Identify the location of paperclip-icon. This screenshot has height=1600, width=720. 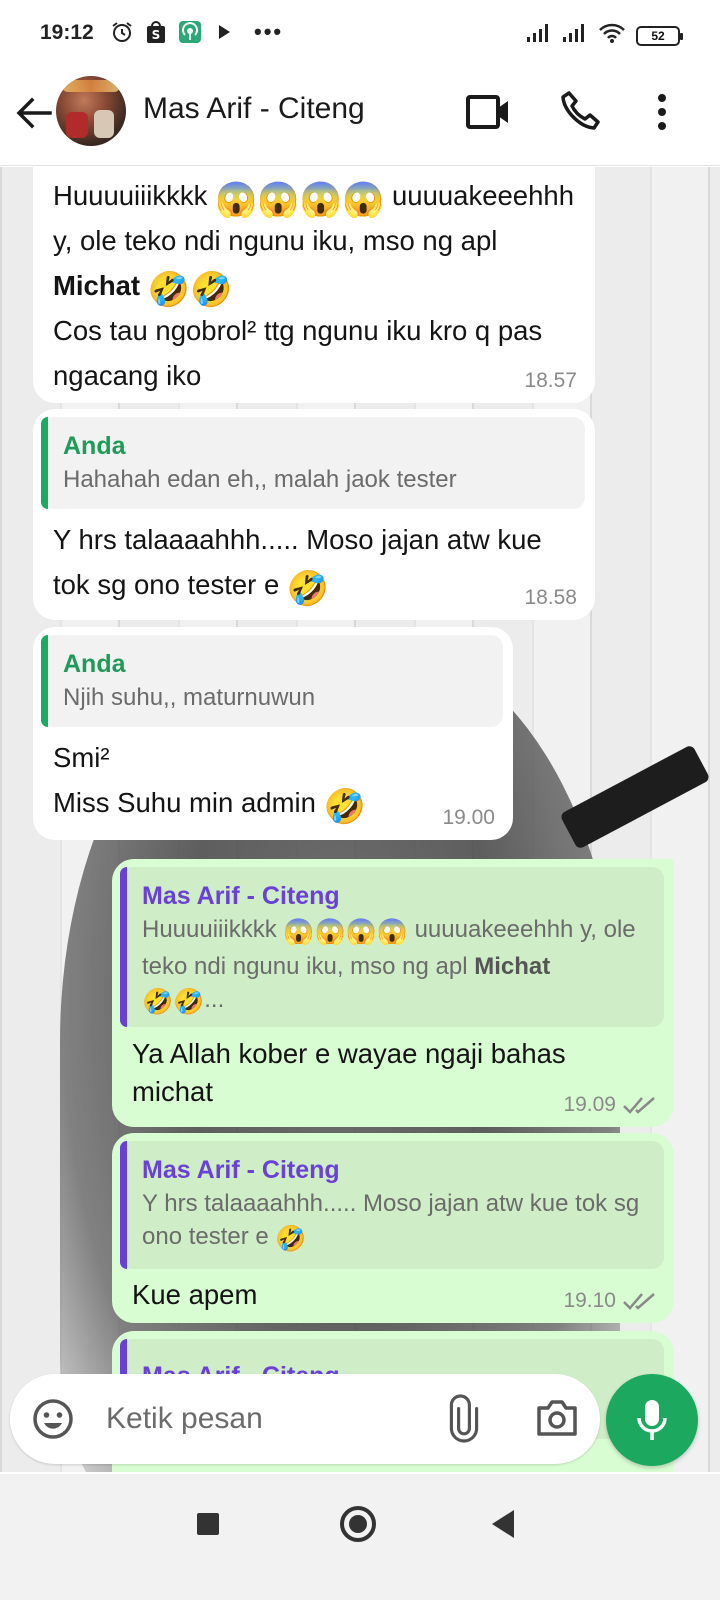
(464, 1418).